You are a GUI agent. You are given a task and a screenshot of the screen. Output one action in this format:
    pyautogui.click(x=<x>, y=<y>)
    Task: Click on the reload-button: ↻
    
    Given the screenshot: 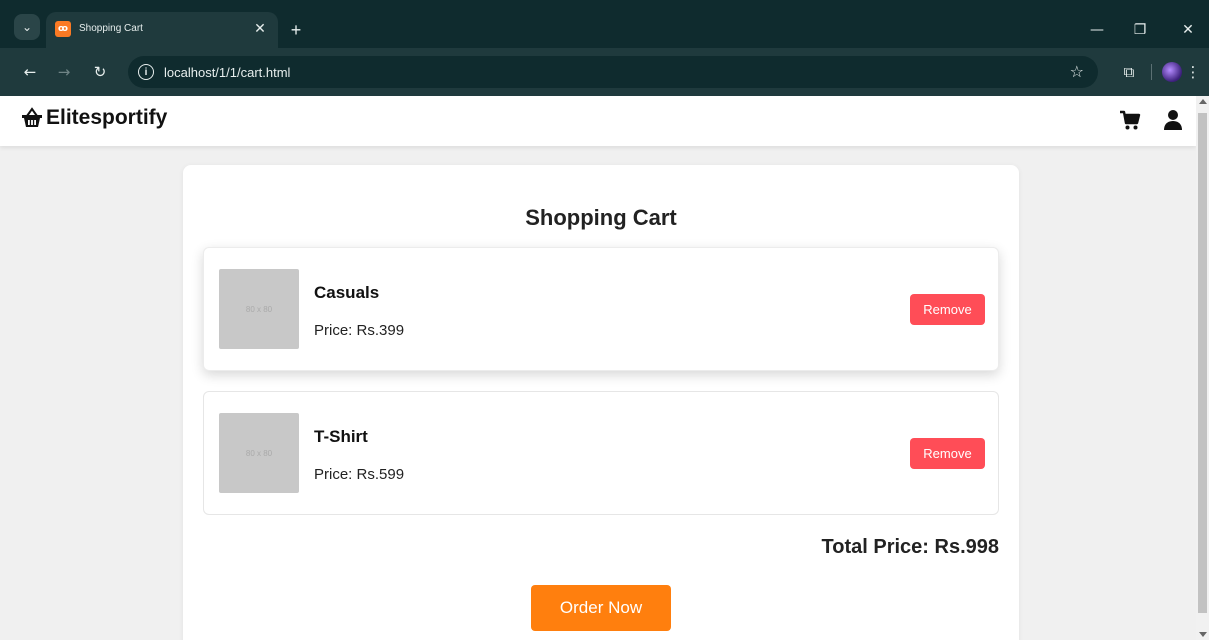 What is the action you would take?
    pyautogui.click(x=100, y=72)
    